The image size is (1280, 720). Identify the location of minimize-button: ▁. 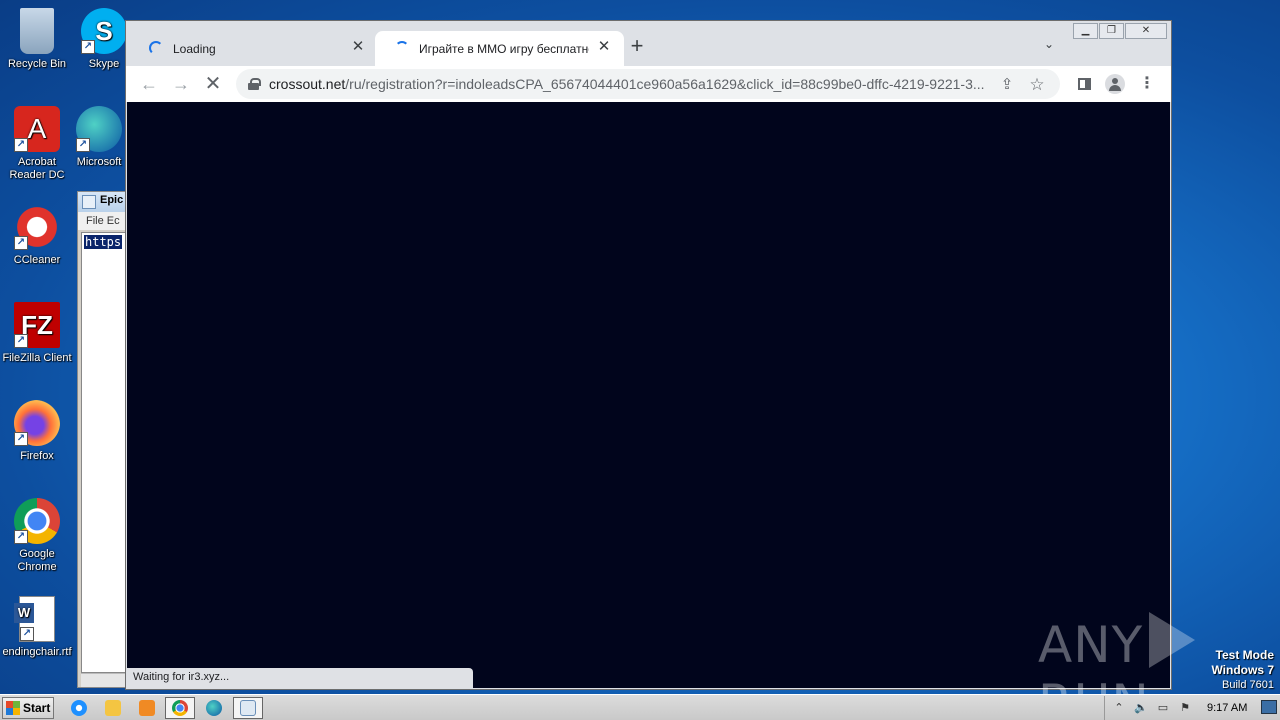
(1085, 31).